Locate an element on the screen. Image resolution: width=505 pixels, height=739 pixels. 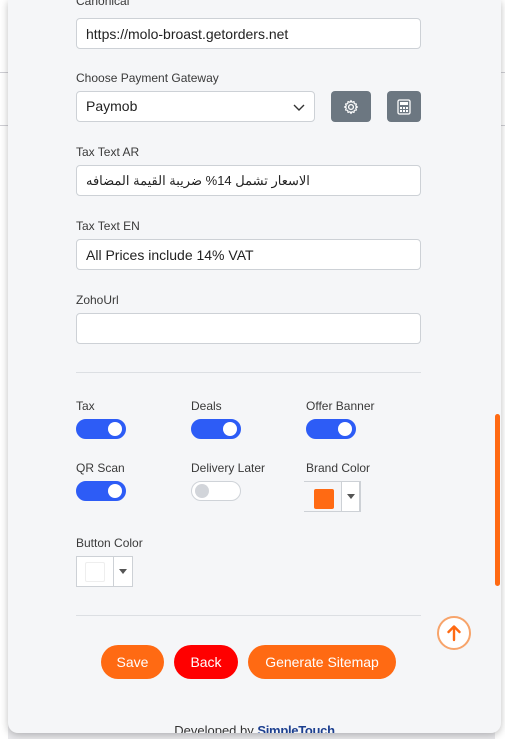
scroll-to-top-button is located at coordinates (454, 633).